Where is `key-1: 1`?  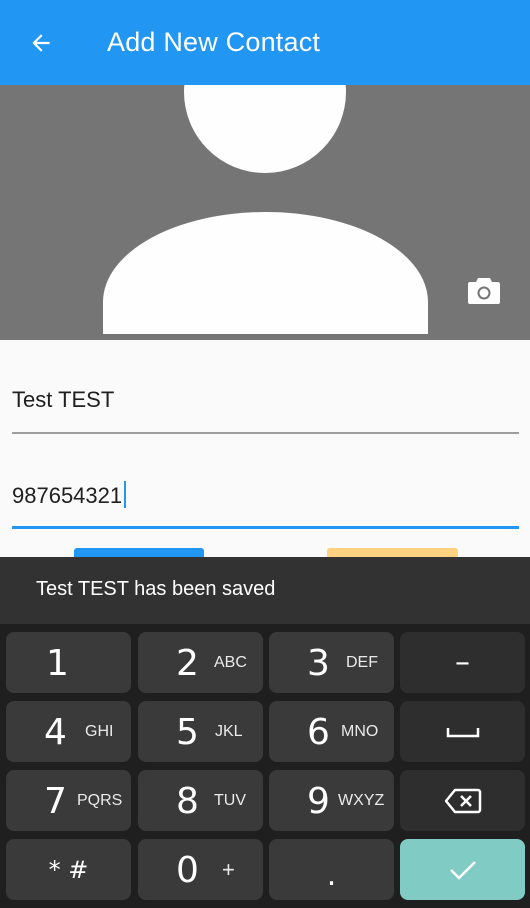 key-1: 1 is located at coordinates (68, 662).